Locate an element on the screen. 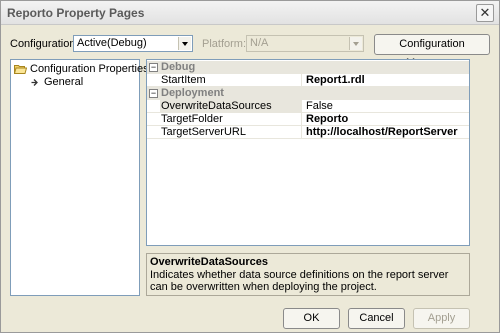 The width and height of the screenshot is (500, 333). title-bar: Reporto Property Pages ✕ is located at coordinates (250, 13).